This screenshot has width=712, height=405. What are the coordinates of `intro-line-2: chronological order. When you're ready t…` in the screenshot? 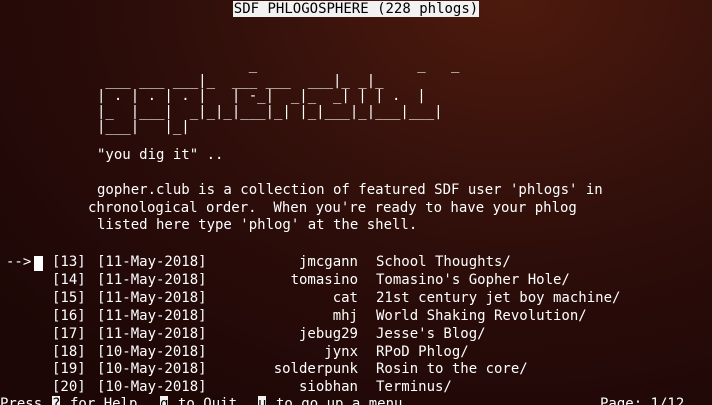 It's located at (332, 208).